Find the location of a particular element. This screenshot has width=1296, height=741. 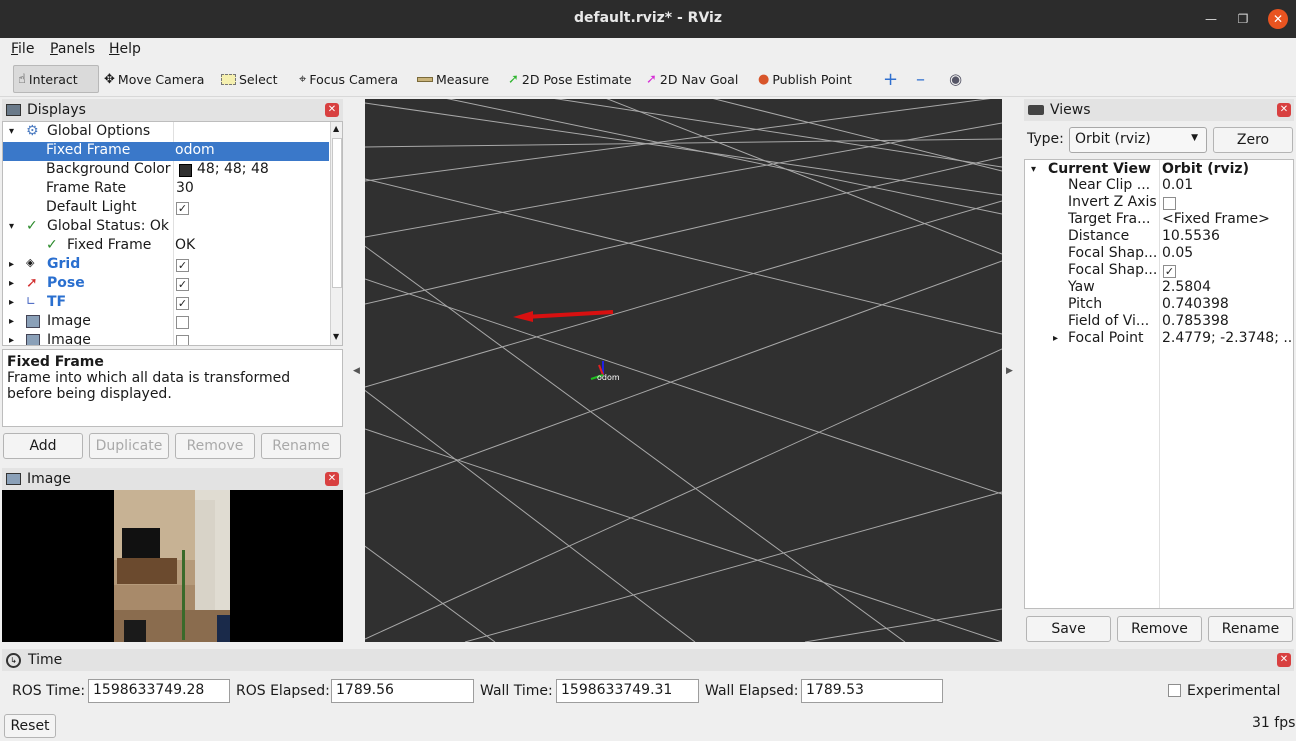

ros-elapsed-field: 1789.56 is located at coordinates (402, 691).